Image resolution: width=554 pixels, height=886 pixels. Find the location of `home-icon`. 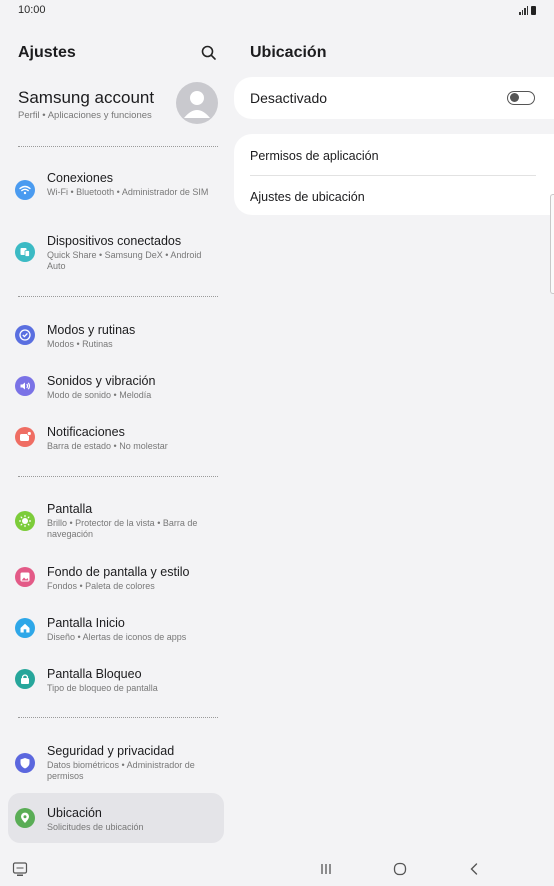

home-icon is located at coordinates (25, 628).